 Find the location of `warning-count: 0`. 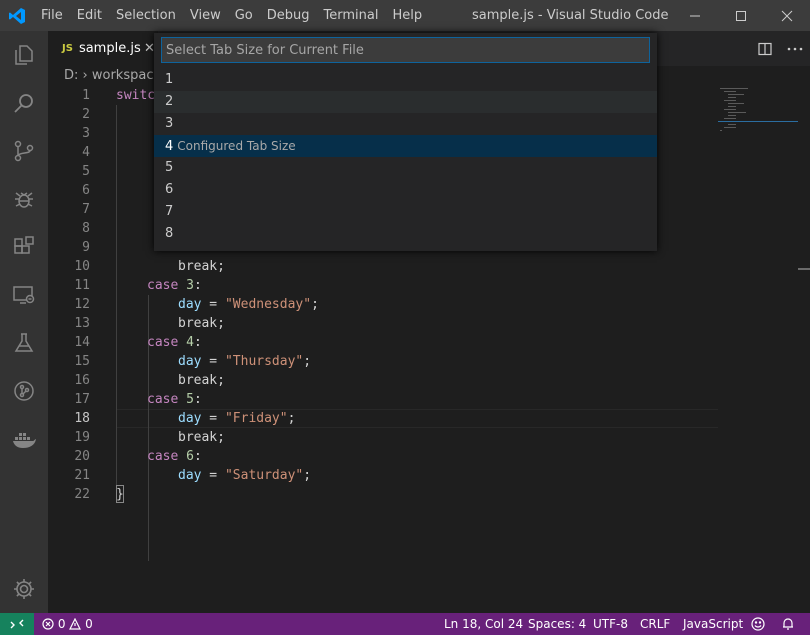

warning-count: 0 is located at coordinates (89, 624).